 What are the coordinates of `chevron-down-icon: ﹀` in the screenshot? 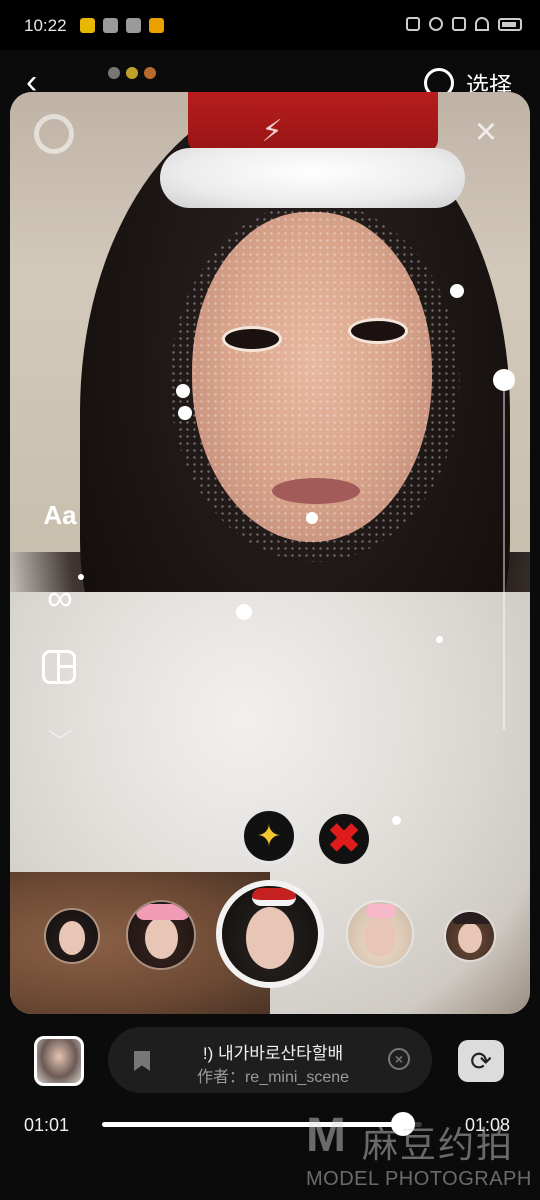 It's located at (60, 739).